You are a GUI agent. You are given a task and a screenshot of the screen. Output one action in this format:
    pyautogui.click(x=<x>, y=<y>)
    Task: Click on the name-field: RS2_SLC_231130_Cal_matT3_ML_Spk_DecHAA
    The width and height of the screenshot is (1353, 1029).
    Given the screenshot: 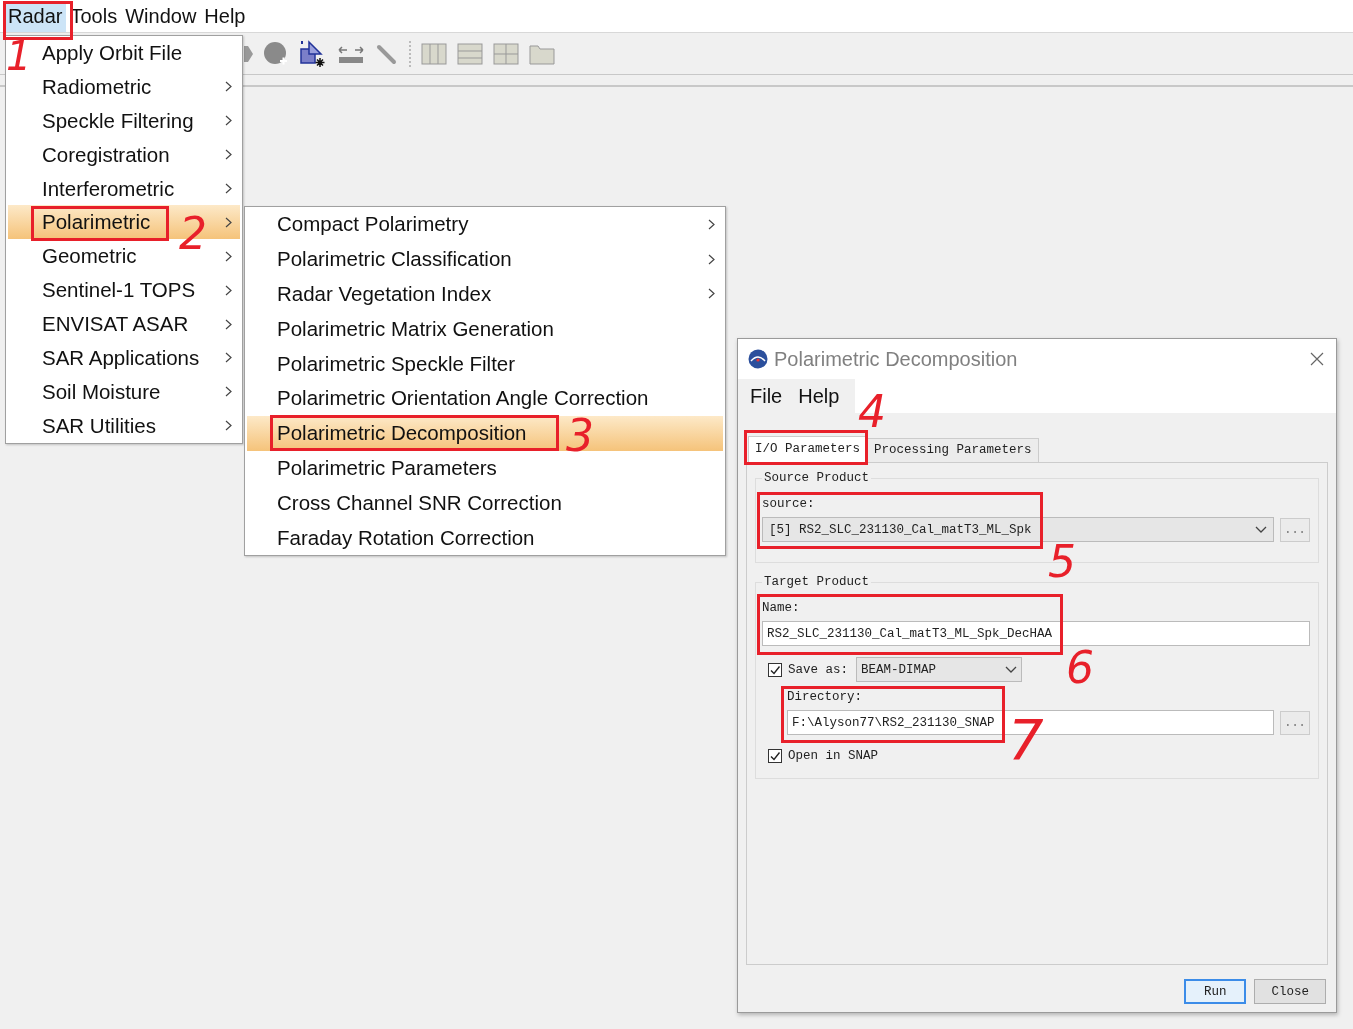 What is the action you would take?
    pyautogui.click(x=1036, y=633)
    